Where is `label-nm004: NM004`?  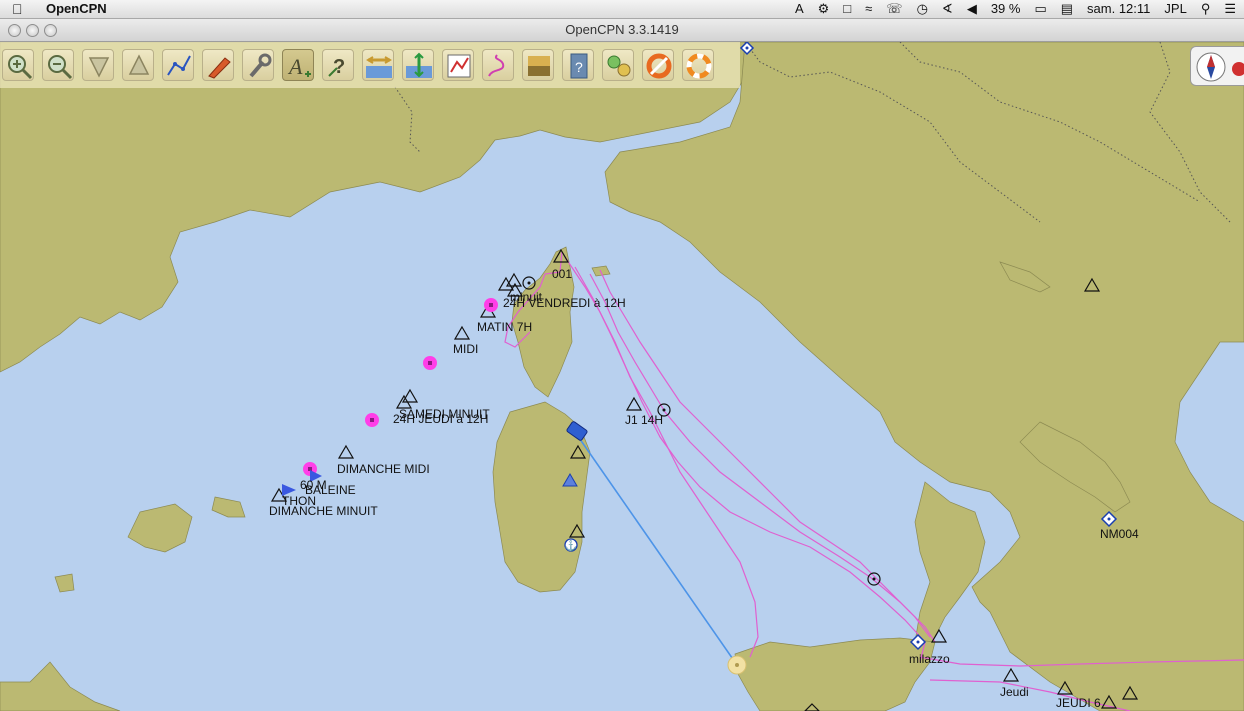 label-nm004: NM004 is located at coordinates (1119, 534).